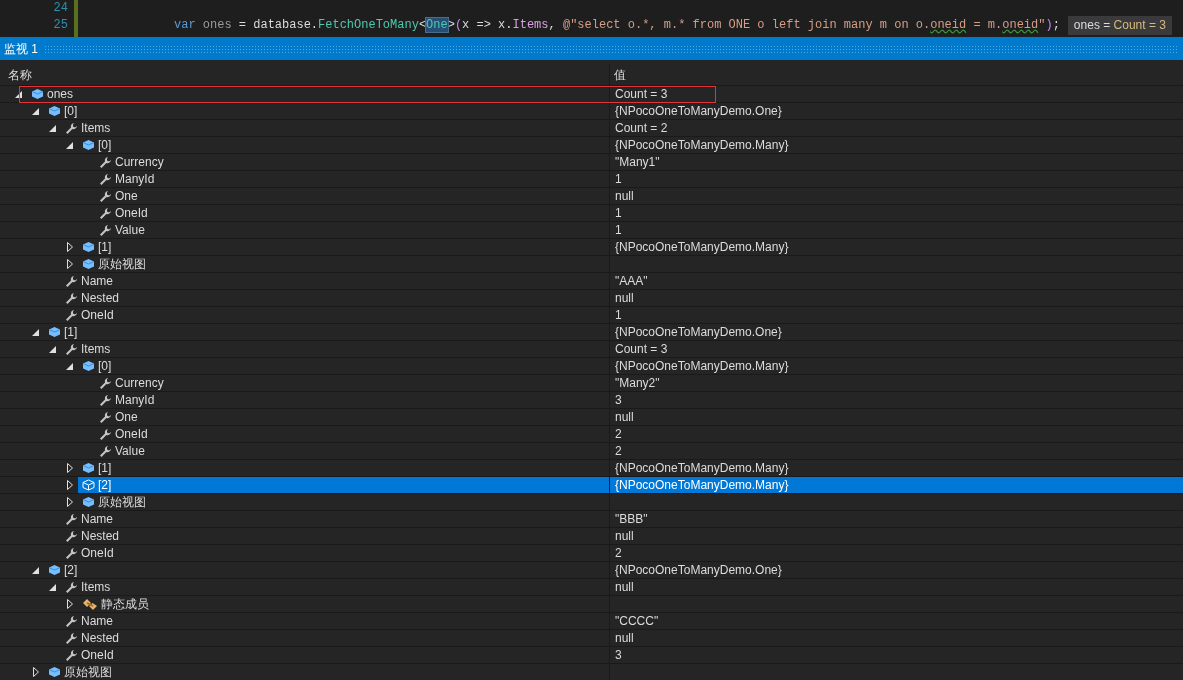  What do you see at coordinates (591, 621) in the screenshot?
I see `tree-row: Name "CCCC"` at bounding box center [591, 621].